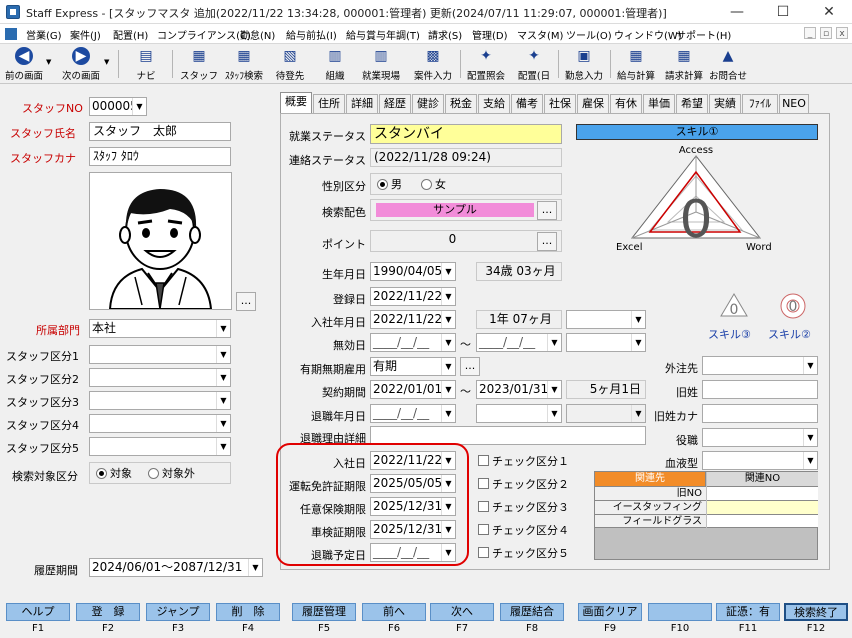 The image size is (852, 638). What do you see at coordinates (760, 413) in the screenshot?
I see `old-kana-input` at bounding box center [760, 413].